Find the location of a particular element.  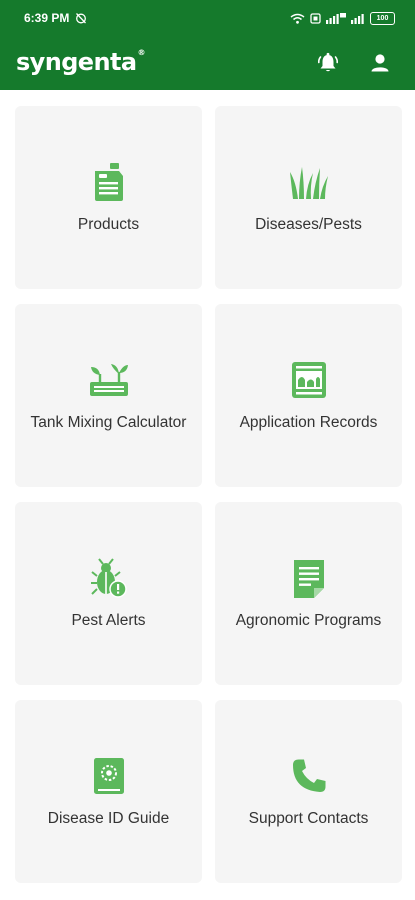

seedlings-tray-icon is located at coordinates (109, 380).